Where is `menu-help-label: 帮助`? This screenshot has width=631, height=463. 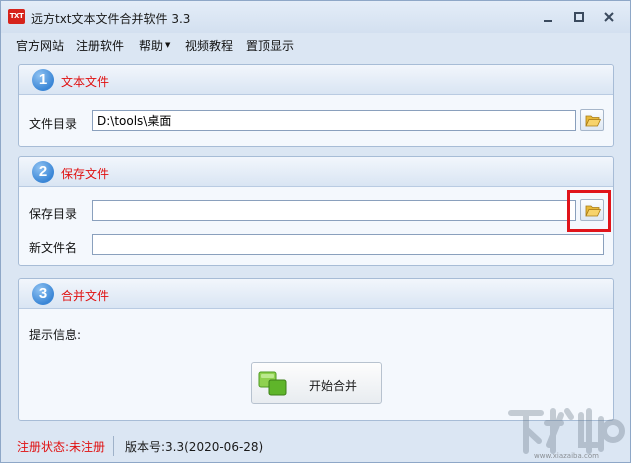
menu-help-label: 帮助 is located at coordinates (151, 46).